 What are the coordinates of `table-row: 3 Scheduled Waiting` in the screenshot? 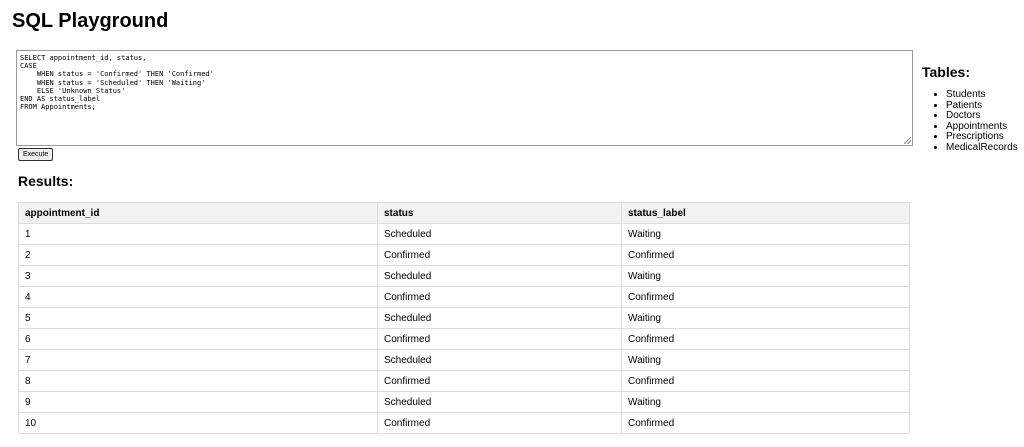 It's located at (464, 276).